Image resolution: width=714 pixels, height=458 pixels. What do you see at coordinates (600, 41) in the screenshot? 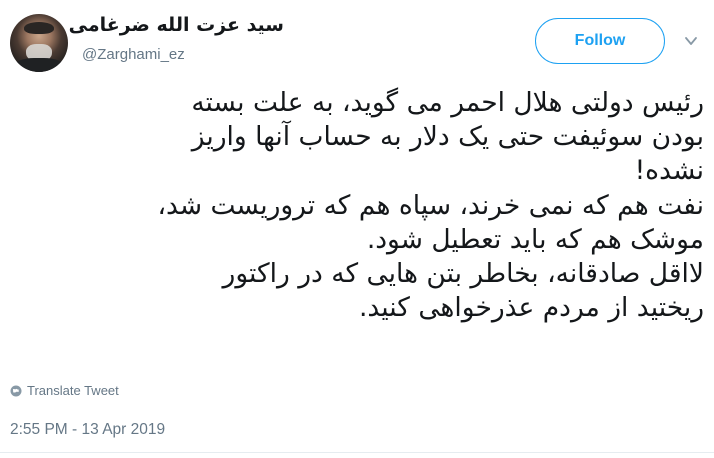
I see `follow-button: Follow` at bounding box center [600, 41].